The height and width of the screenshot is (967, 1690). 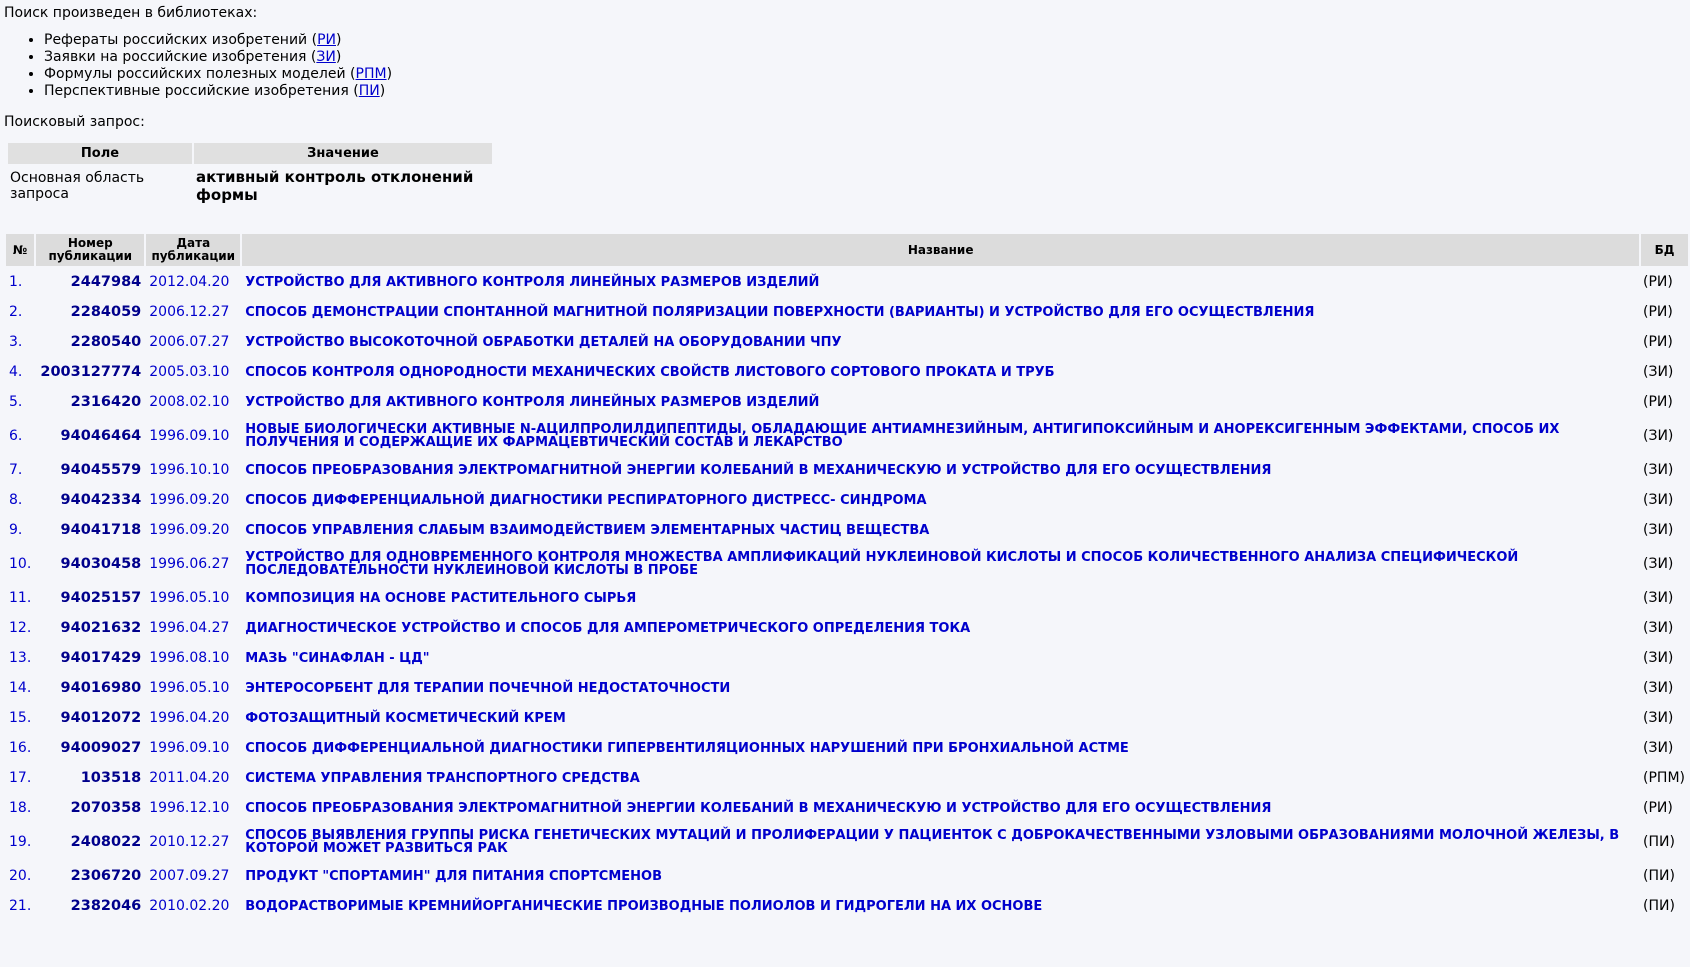 What do you see at coordinates (1658, 312) in the screenshot?
I see `result-db: (РИ)` at bounding box center [1658, 312].